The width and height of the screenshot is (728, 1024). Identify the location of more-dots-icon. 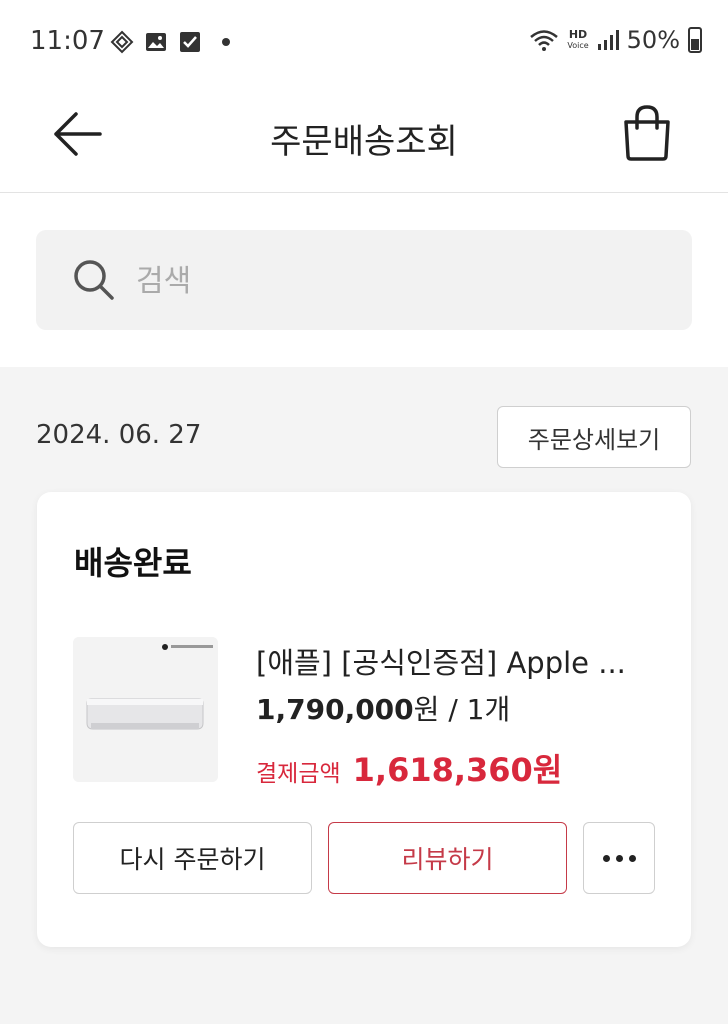
(619, 858).